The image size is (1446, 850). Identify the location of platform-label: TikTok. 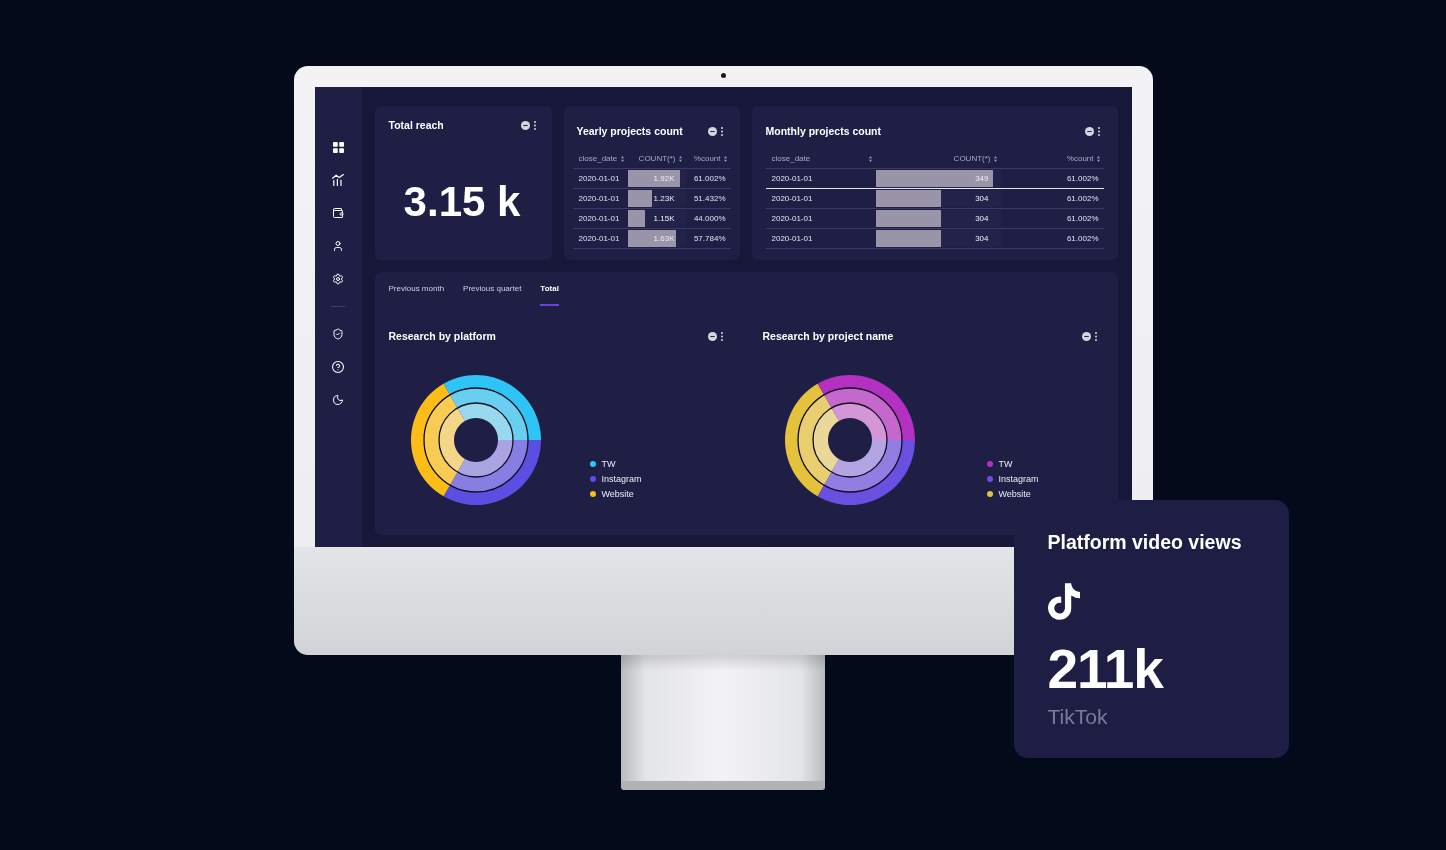
(1077, 717).